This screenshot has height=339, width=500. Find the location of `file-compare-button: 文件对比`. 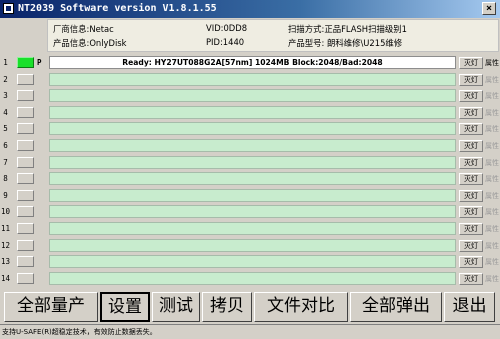

file-compare-button: 文件对比 is located at coordinates (301, 307).